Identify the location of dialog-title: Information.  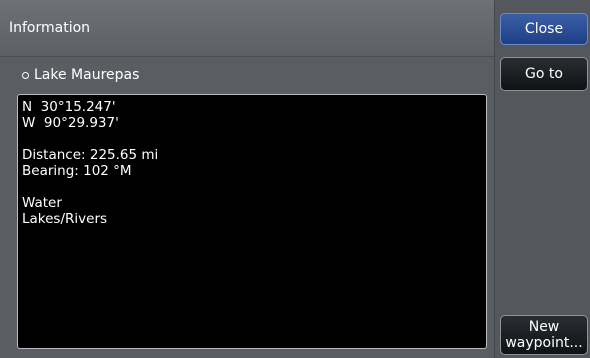
(50, 28).